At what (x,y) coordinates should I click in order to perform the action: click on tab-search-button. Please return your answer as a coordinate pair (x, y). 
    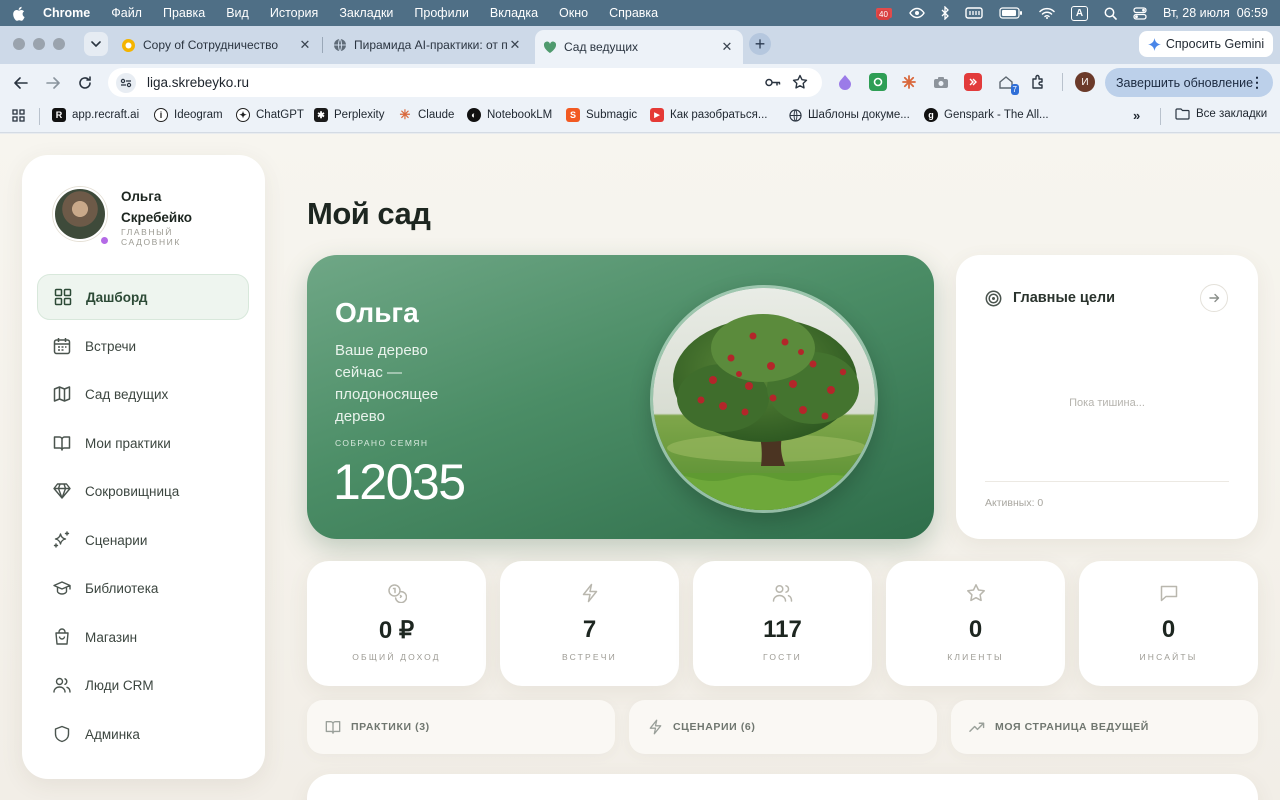
    Looking at the image, I should click on (96, 44).